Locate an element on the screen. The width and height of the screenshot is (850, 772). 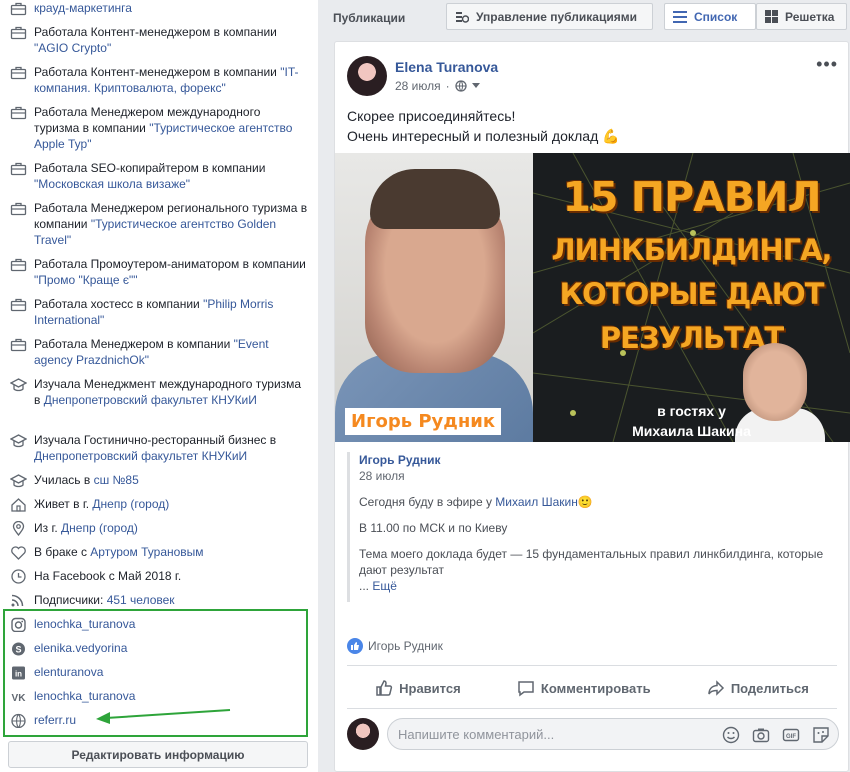
intro-item-label: Училась в is located at coordinates (64, 480).